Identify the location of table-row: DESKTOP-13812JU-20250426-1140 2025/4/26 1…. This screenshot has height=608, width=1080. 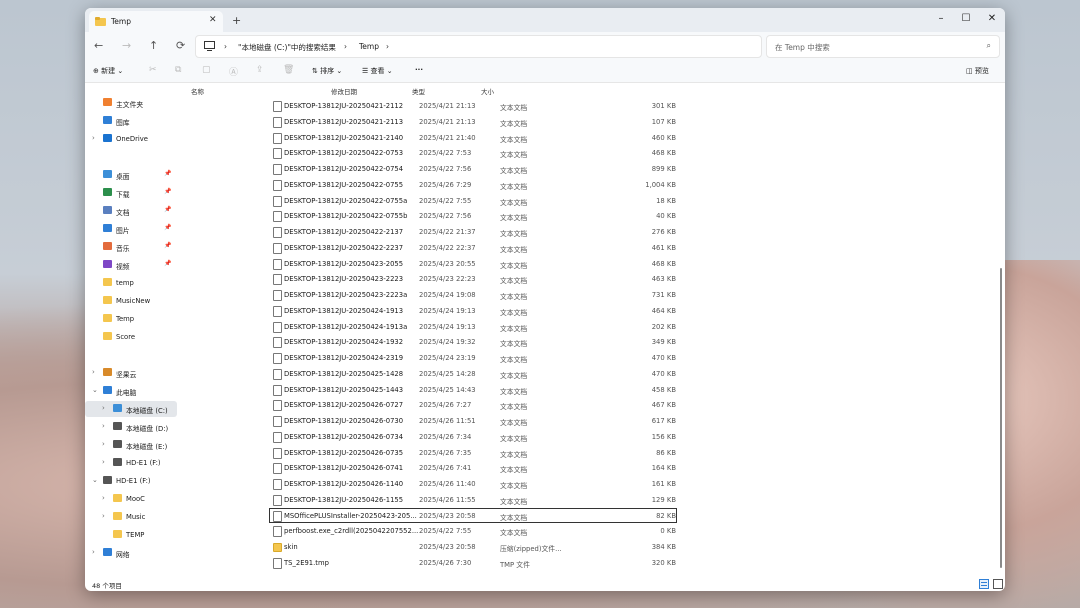
(473, 484).